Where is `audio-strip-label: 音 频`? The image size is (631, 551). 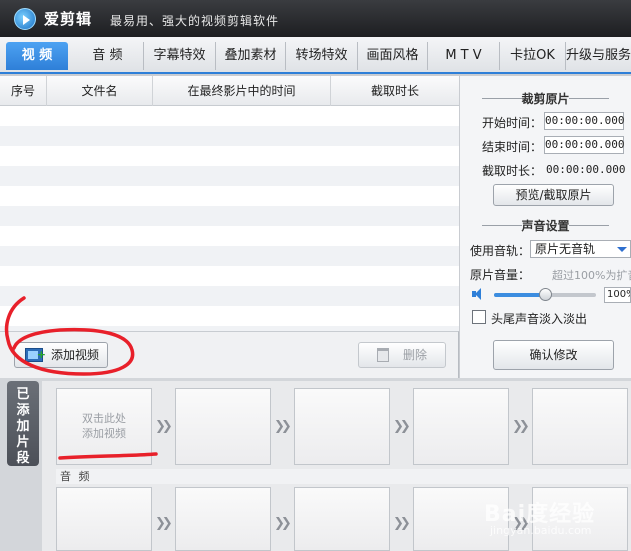
audio-strip-label: 音 频 is located at coordinates (343, 476).